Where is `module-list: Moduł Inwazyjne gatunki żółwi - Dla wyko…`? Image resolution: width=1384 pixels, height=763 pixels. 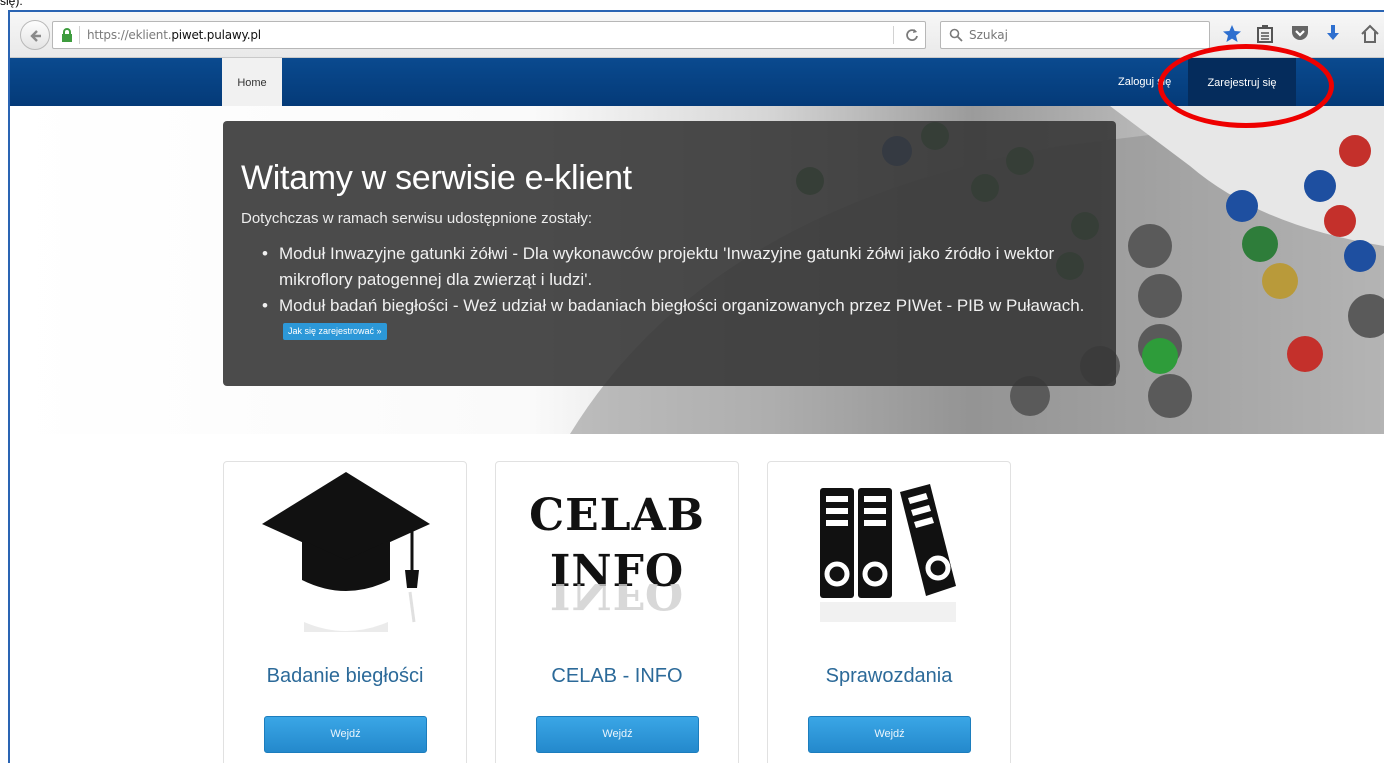 module-list: Moduł Inwazyjne gatunki żółwi - Dla wyko… is located at coordinates (680, 293).